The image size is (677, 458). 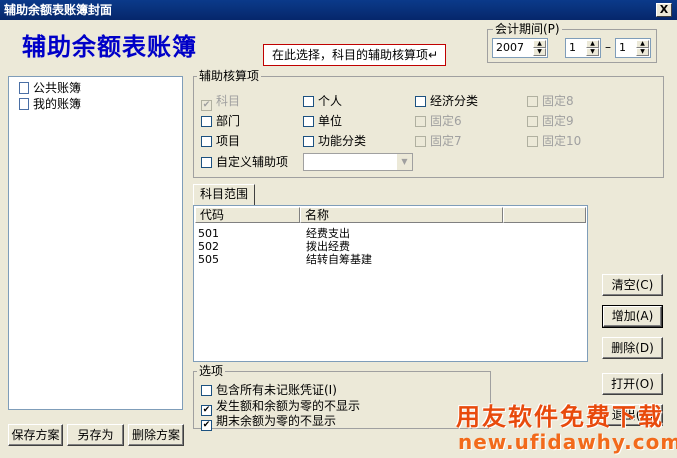 What do you see at coordinates (633, 48) in the screenshot?
I see `month-to-spinner: 1 ▲ ▼` at bounding box center [633, 48].